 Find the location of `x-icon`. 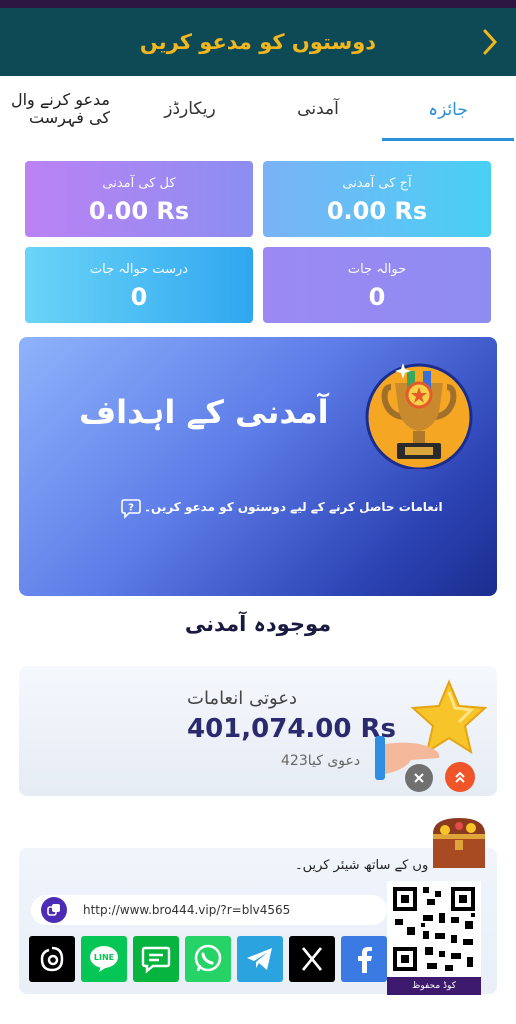

x-icon is located at coordinates (312, 959).